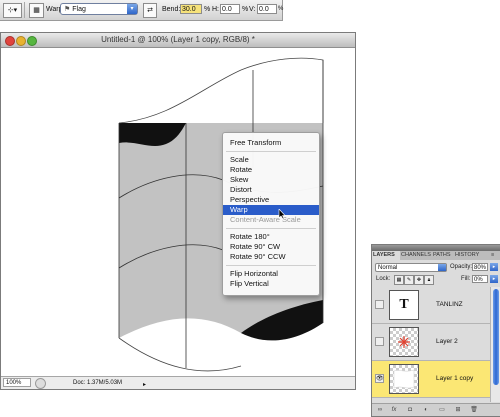 The width and height of the screenshot is (500, 417). I want to click on warp-style-select: ⚑ Flag ▾, so click(99, 9).